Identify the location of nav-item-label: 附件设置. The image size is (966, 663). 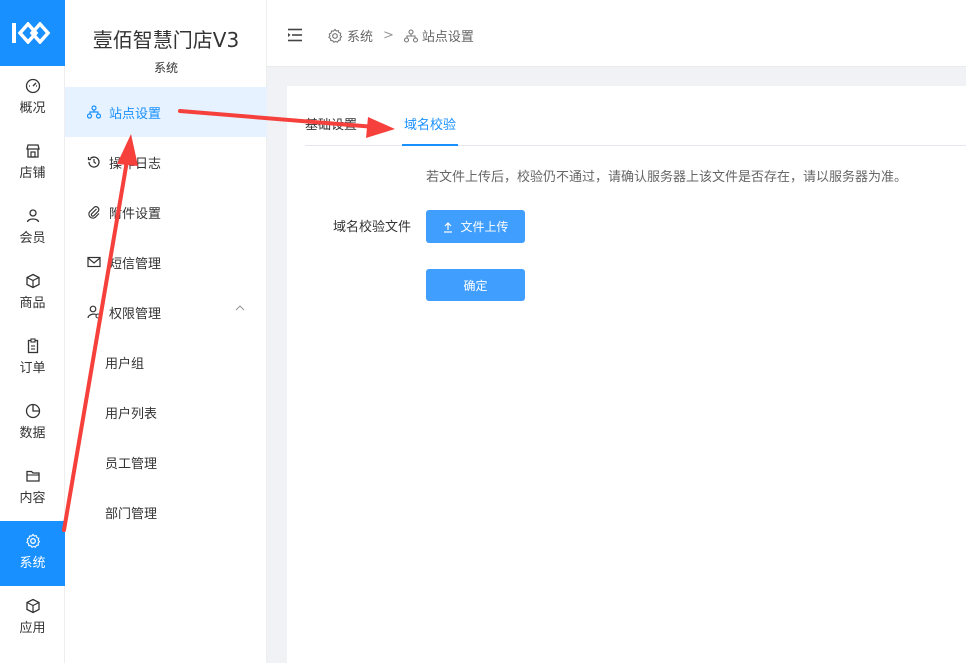
(135, 214).